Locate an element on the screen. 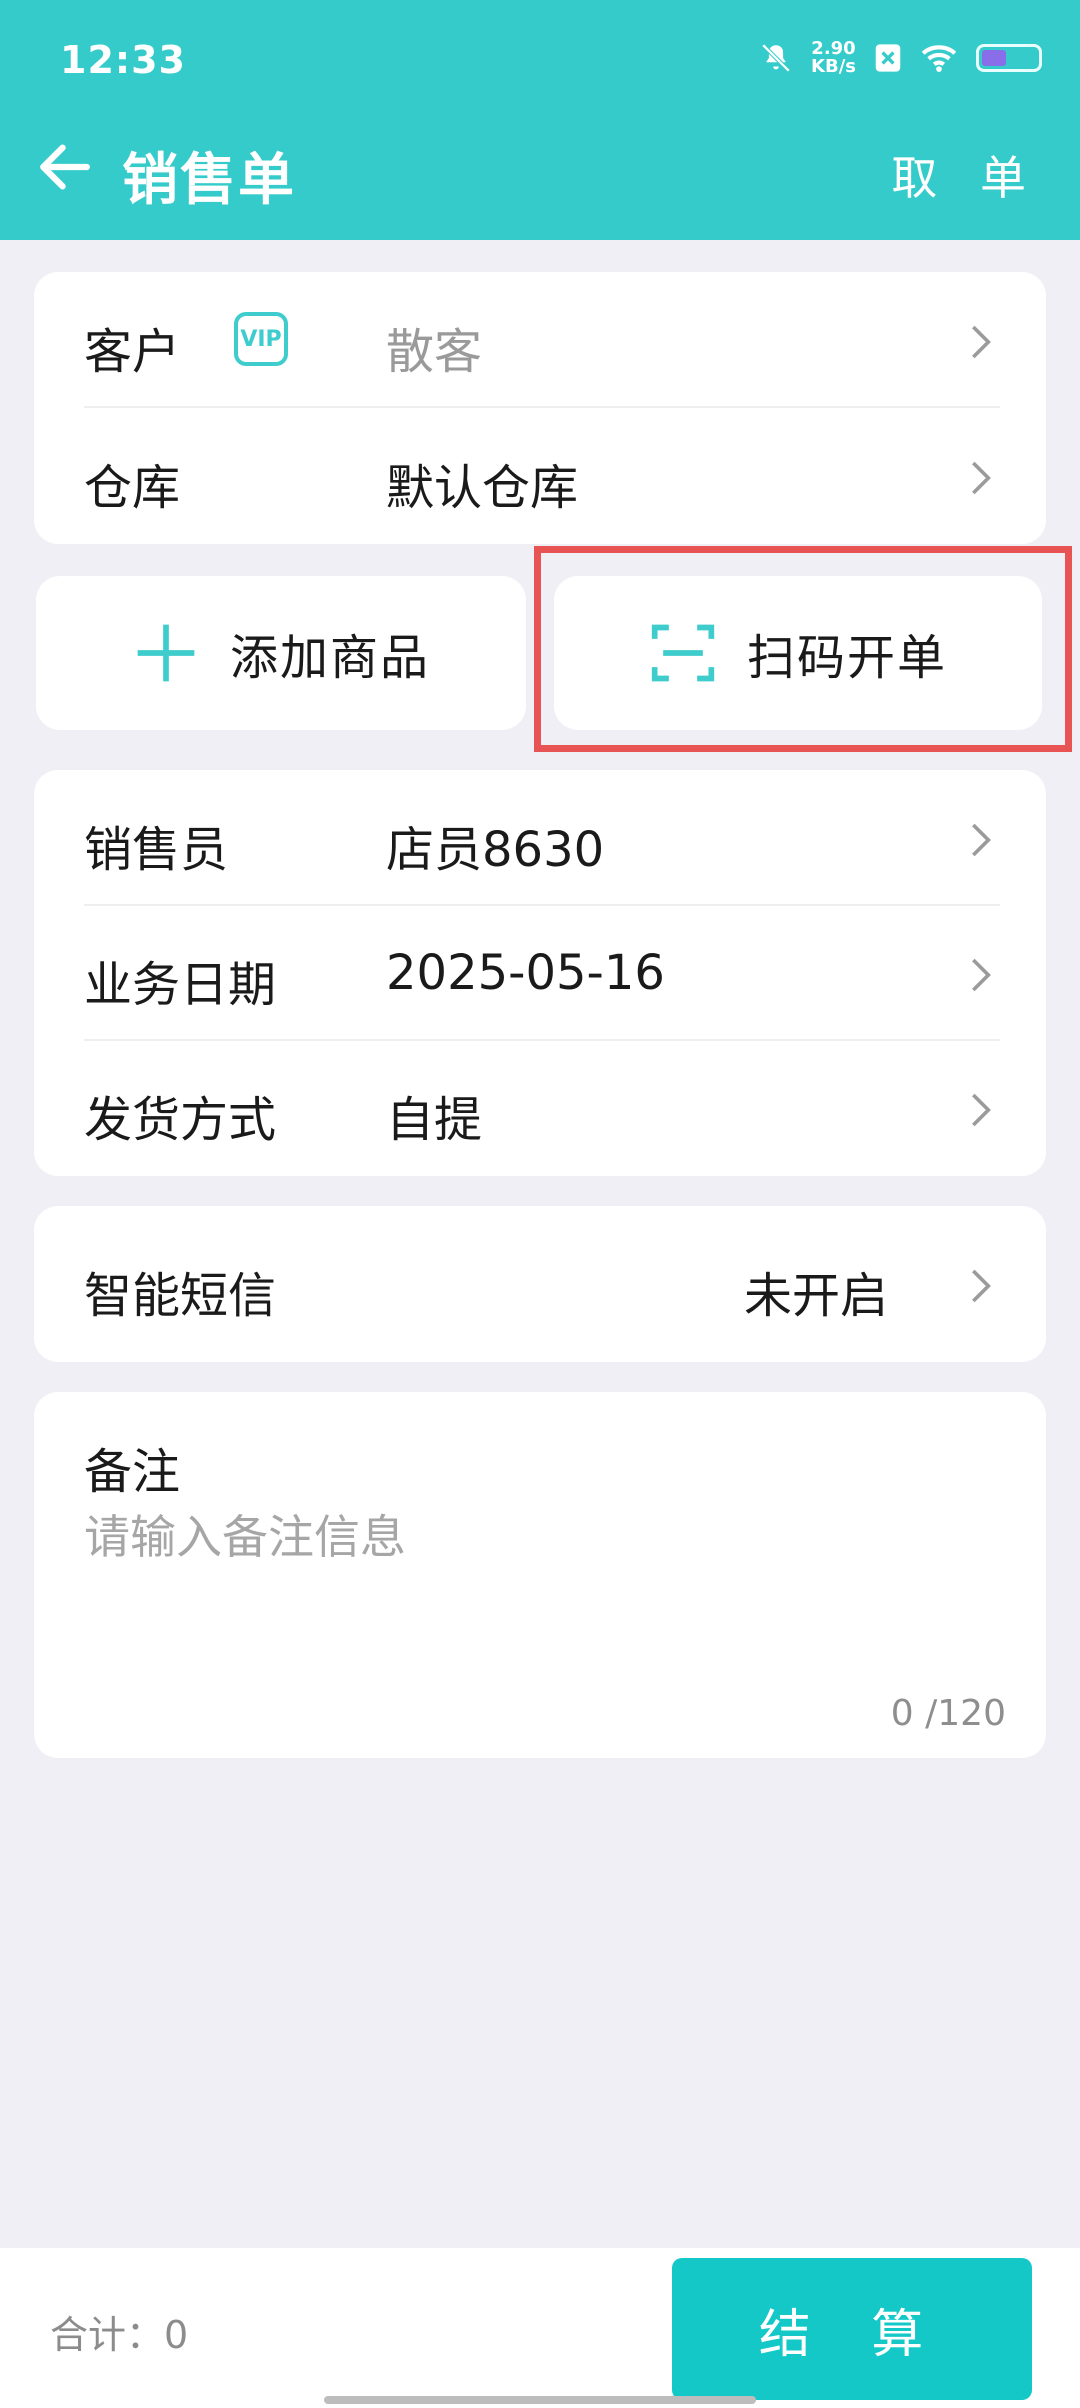 Image resolution: width=1080 pixels, height=2408 pixels. warehouse-label: 仓库 is located at coordinates (132, 488).